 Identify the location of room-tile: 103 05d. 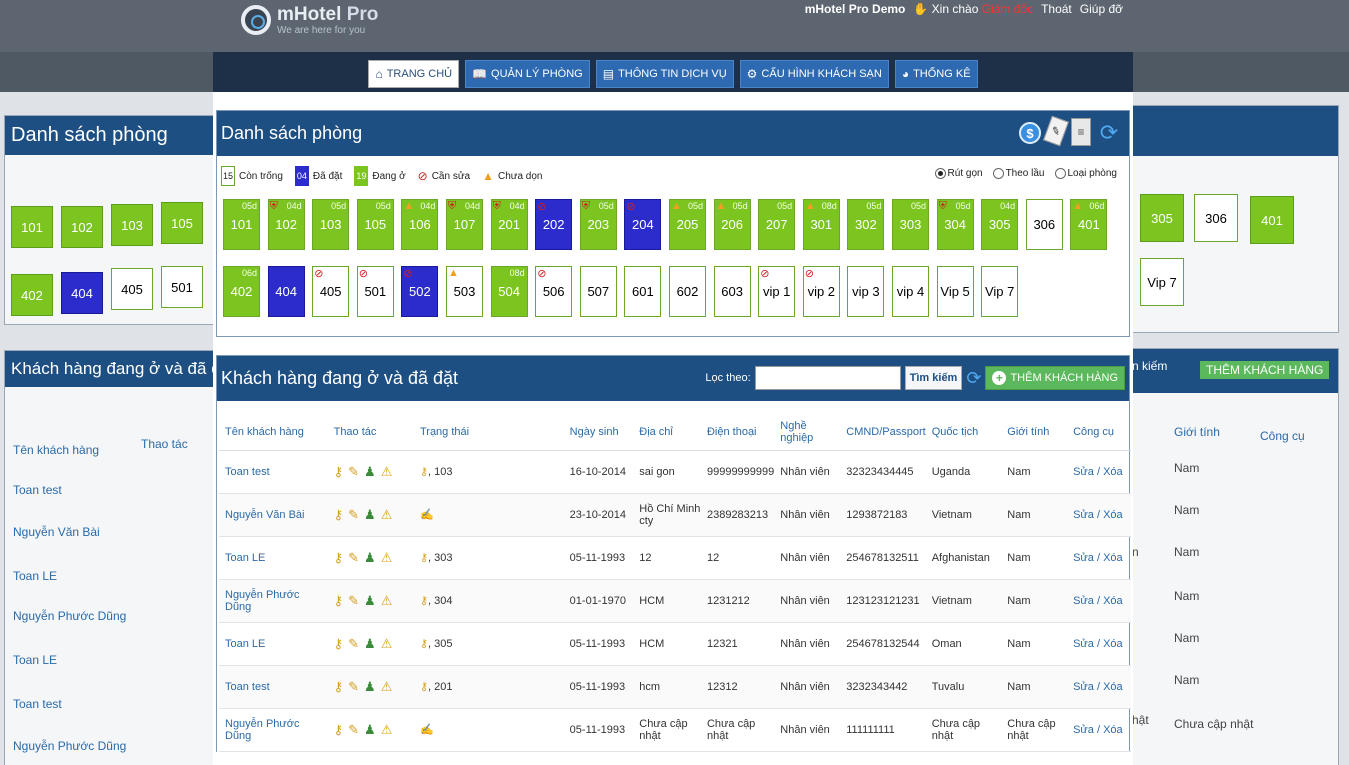
(331, 224).